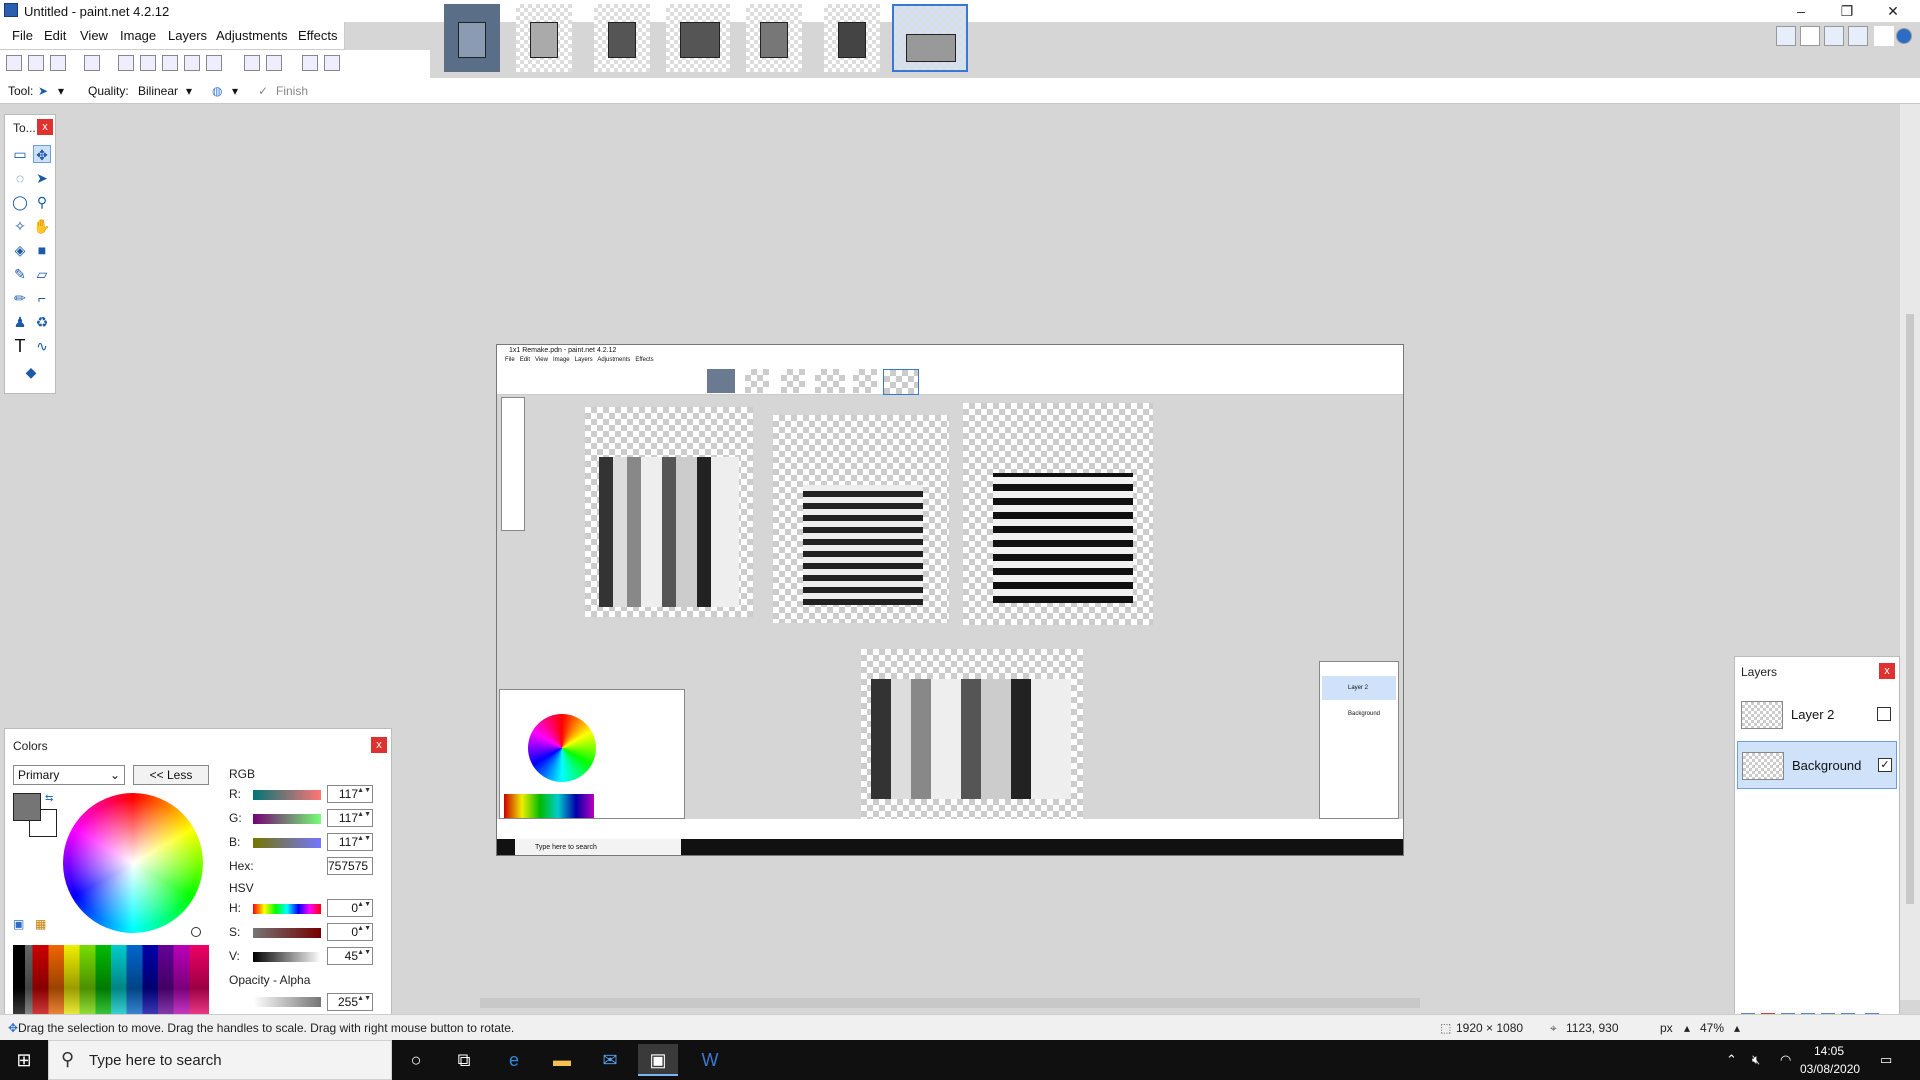  What do you see at coordinates (287, 819) in the screenshot?
I see `g-slider` at bounding box center [287, 819].